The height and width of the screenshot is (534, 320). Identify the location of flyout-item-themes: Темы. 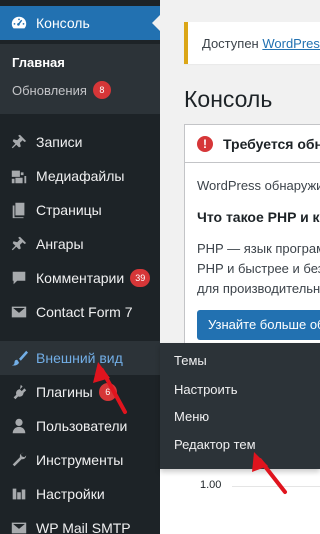
(190, 360).